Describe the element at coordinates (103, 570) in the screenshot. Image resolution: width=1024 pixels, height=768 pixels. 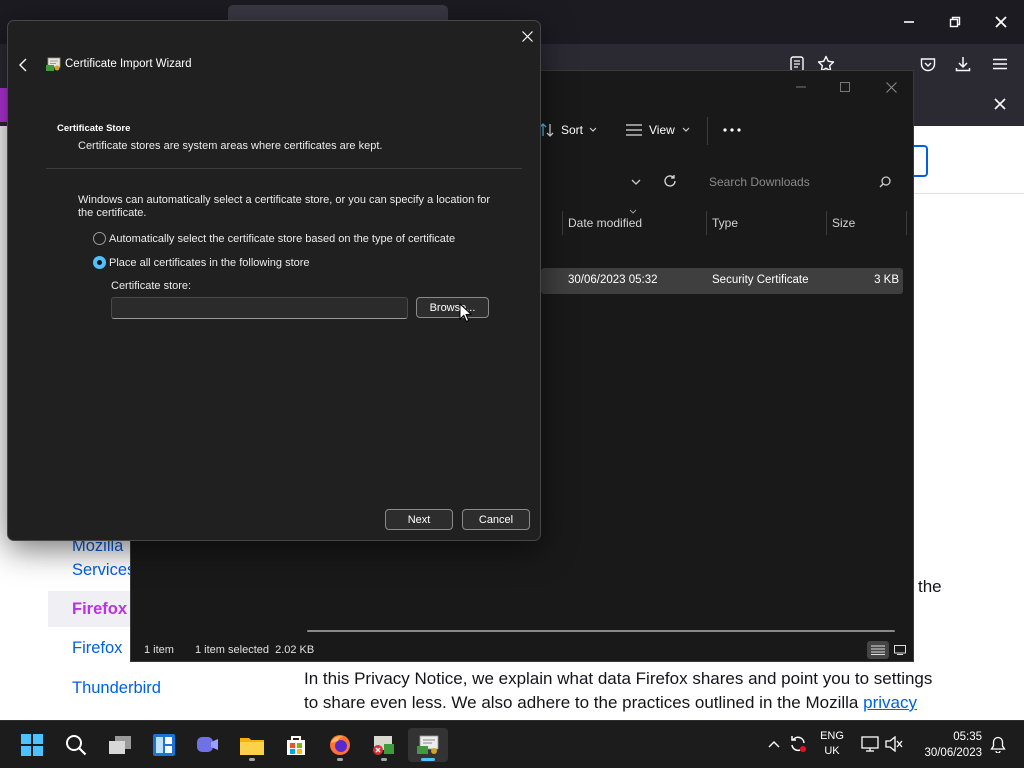
I see `sidebar-link-services: Services` at that location.